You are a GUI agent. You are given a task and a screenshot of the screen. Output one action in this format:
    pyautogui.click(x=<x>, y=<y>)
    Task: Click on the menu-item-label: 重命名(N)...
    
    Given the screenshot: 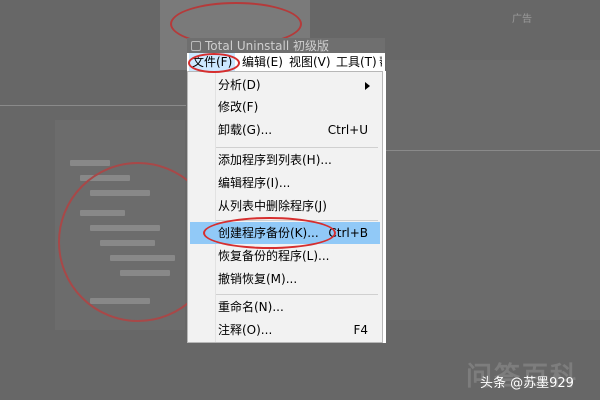 What is the action you would take?
    pyautogui.click(x=251, y=307)
    